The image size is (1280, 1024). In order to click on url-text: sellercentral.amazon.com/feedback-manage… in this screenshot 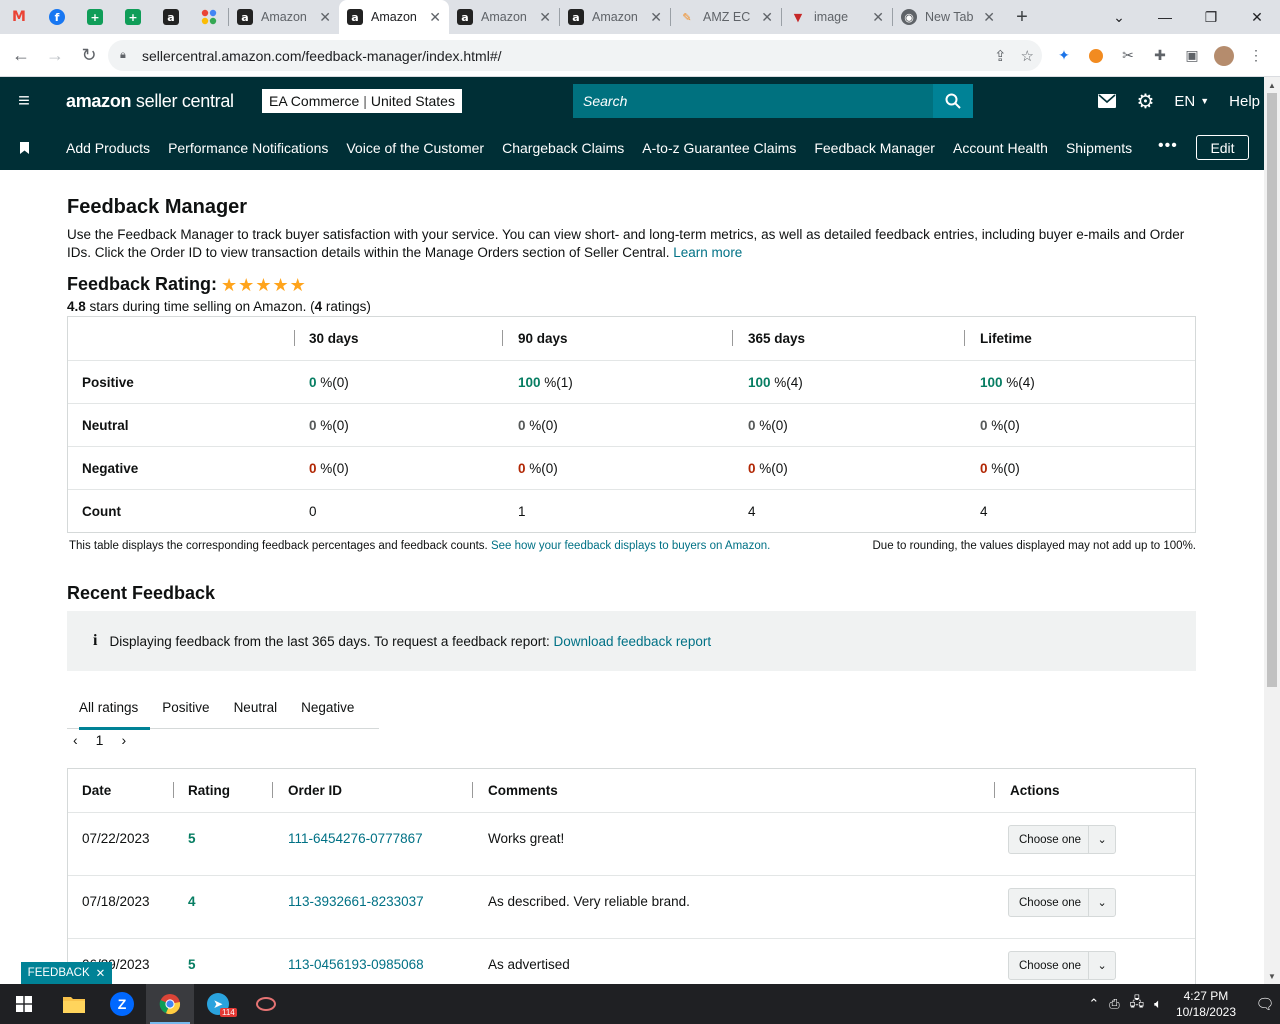, I will do `click(322, 56)`.